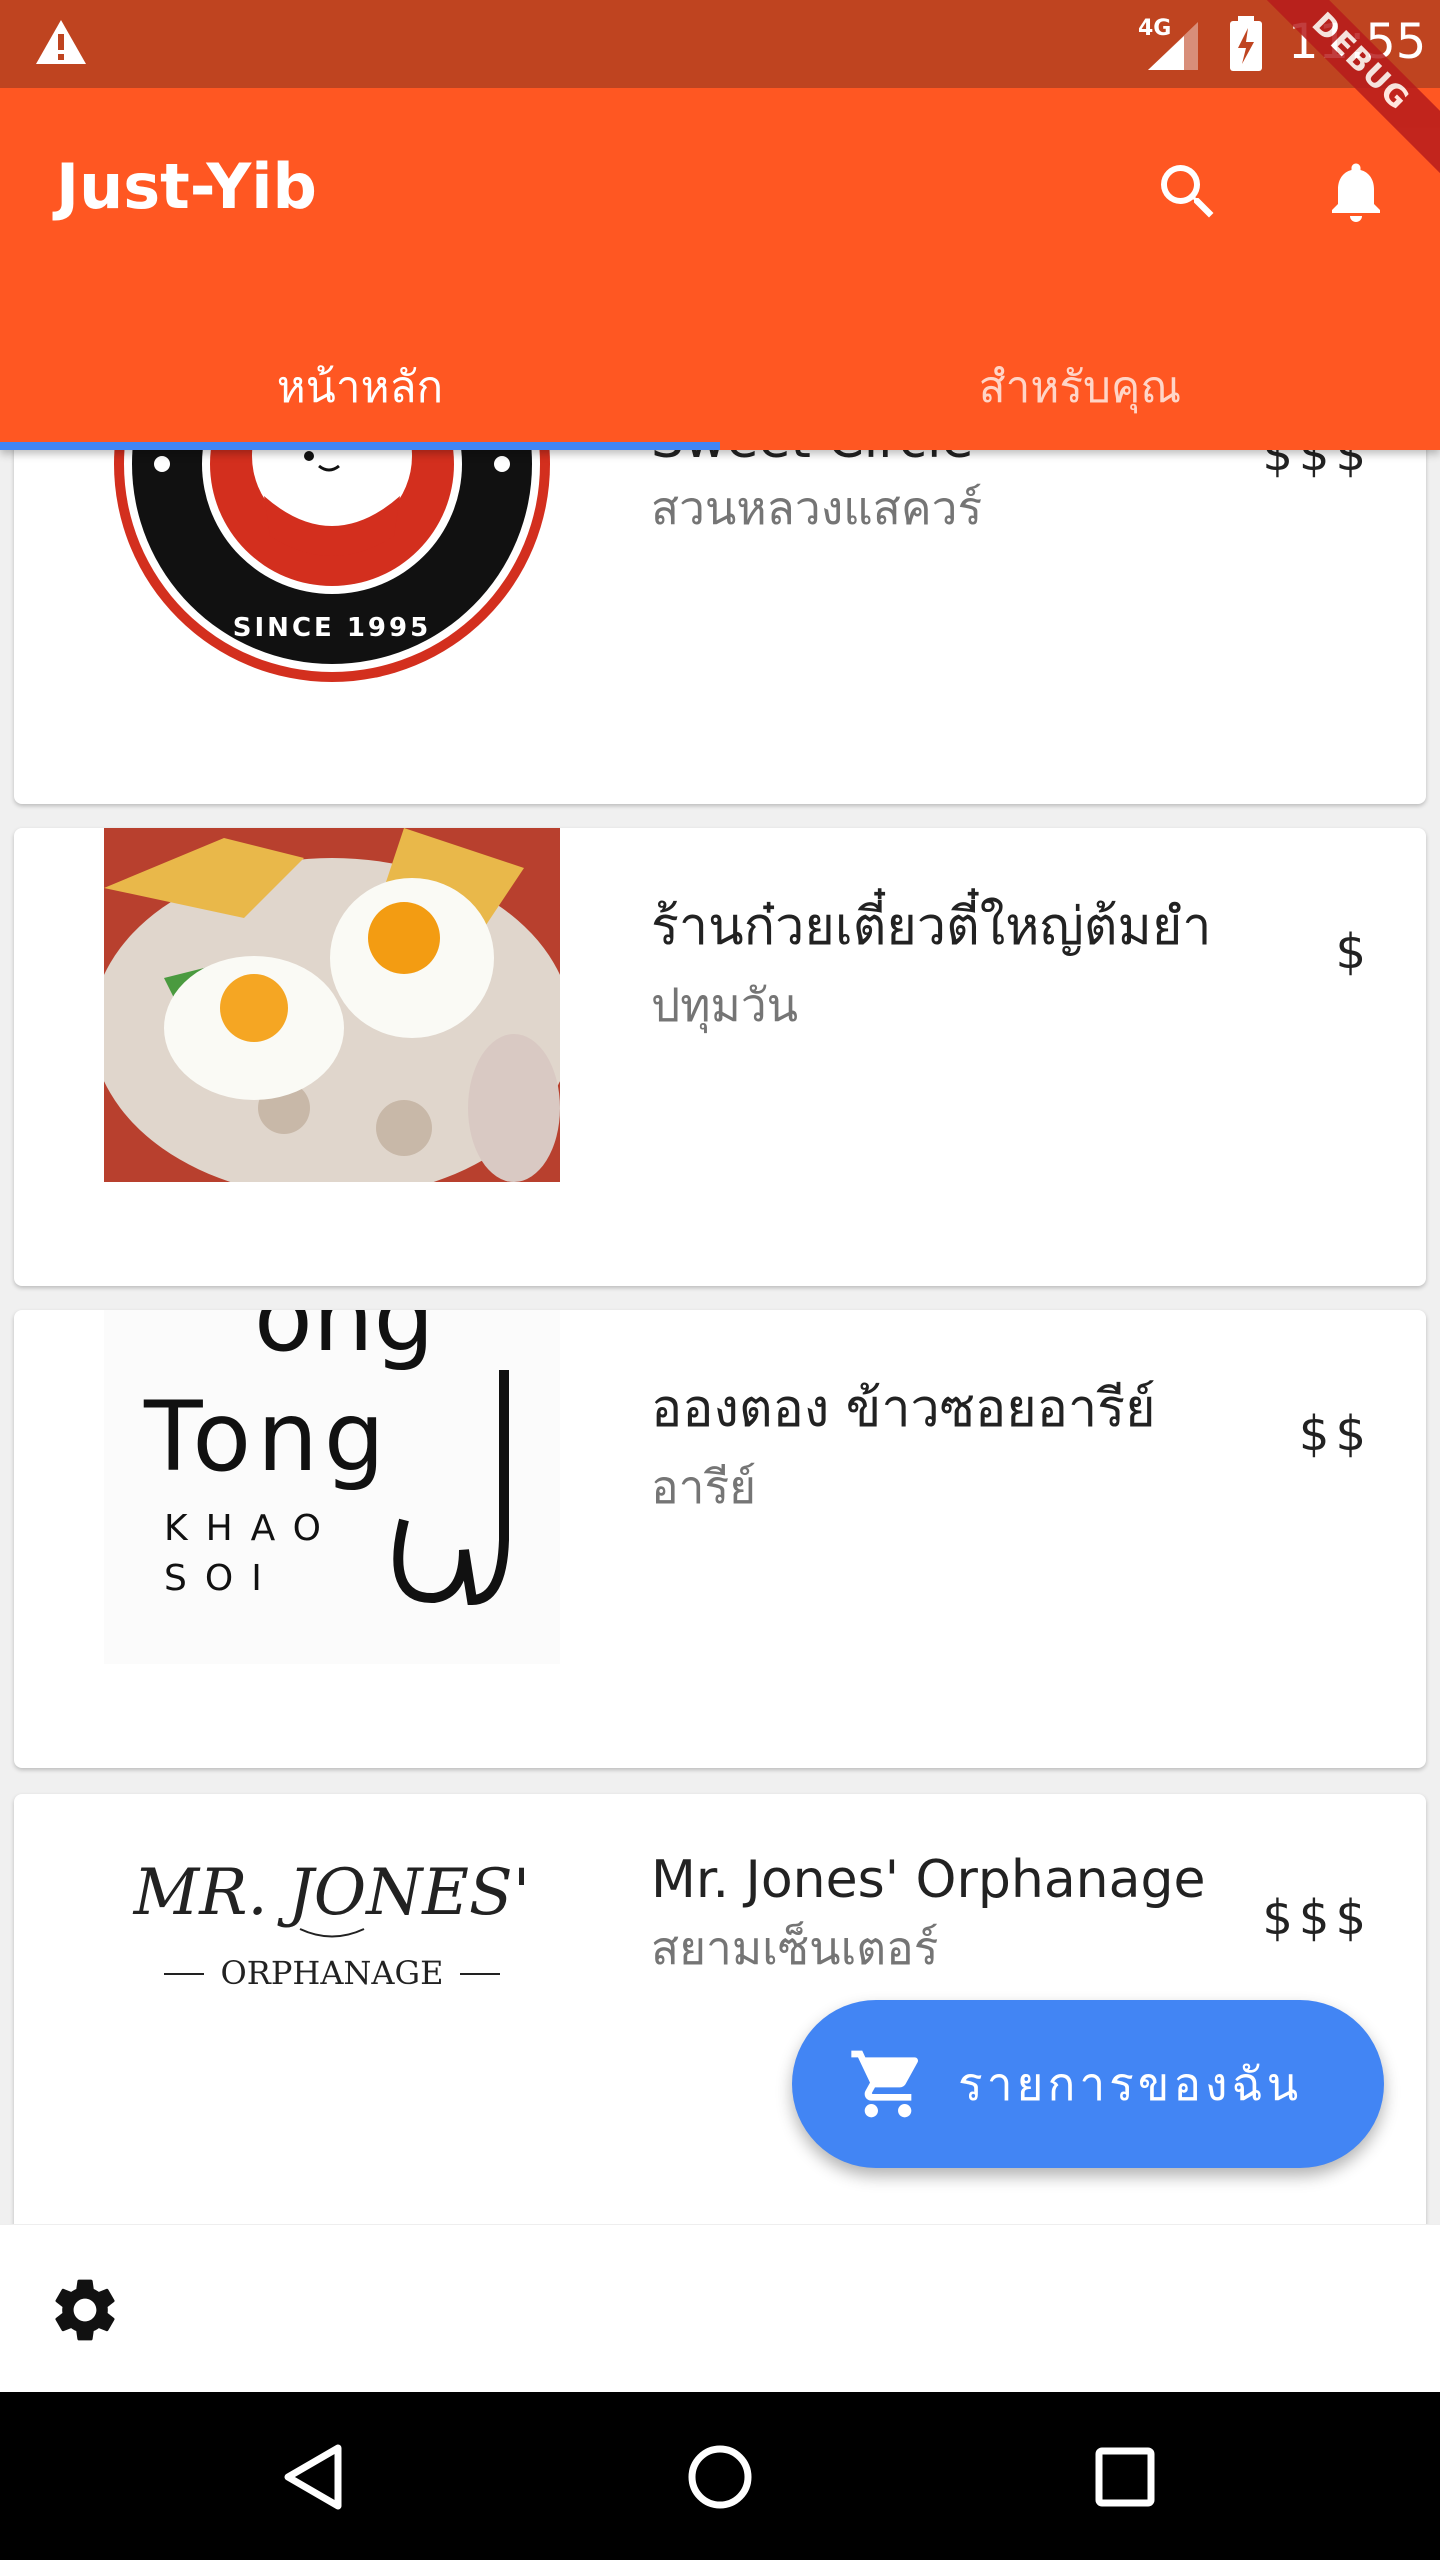 The height and width of the screenshot is (2560, 1440). I want to click on restaurant-name: ร้านก๋วยเตี๋ยวตี๋ใหญ่ต้มยำ, so click(931, 927).